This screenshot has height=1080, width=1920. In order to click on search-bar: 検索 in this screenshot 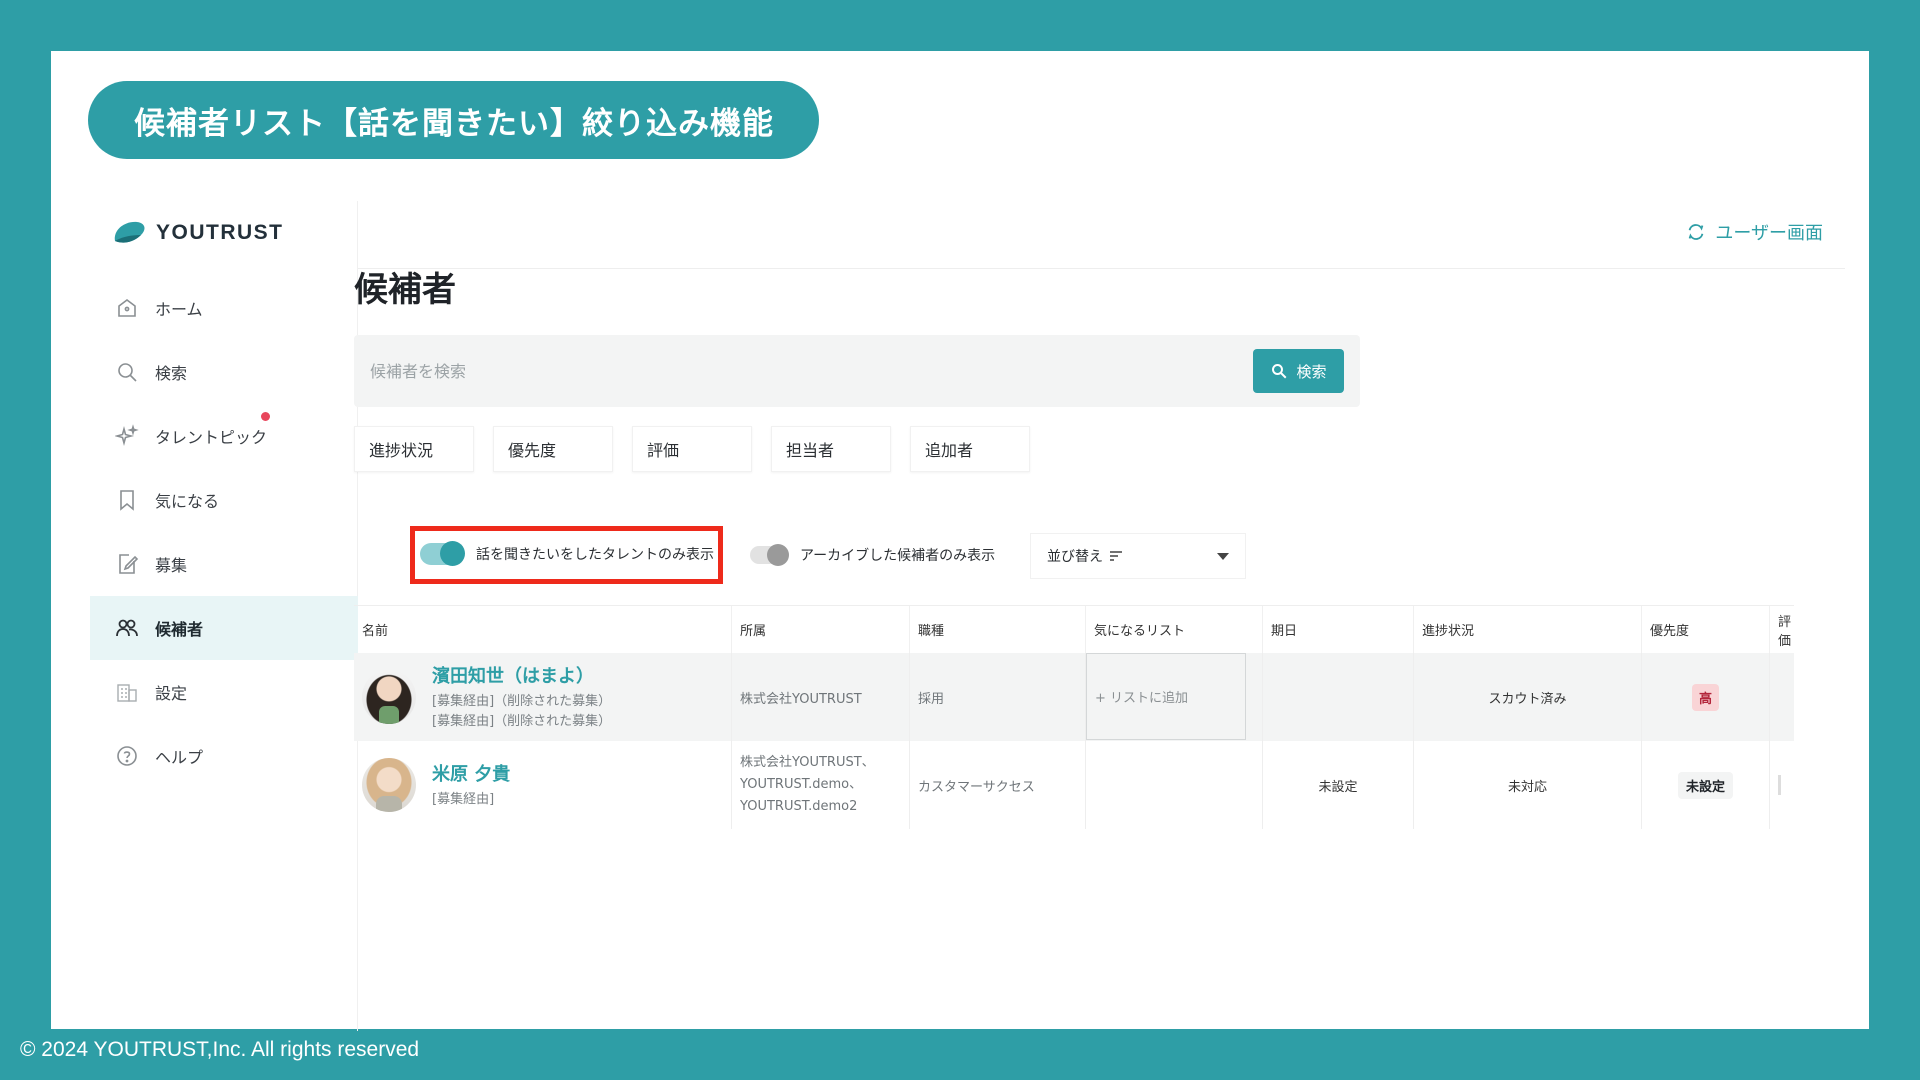, I will do `click(857, 371)`.